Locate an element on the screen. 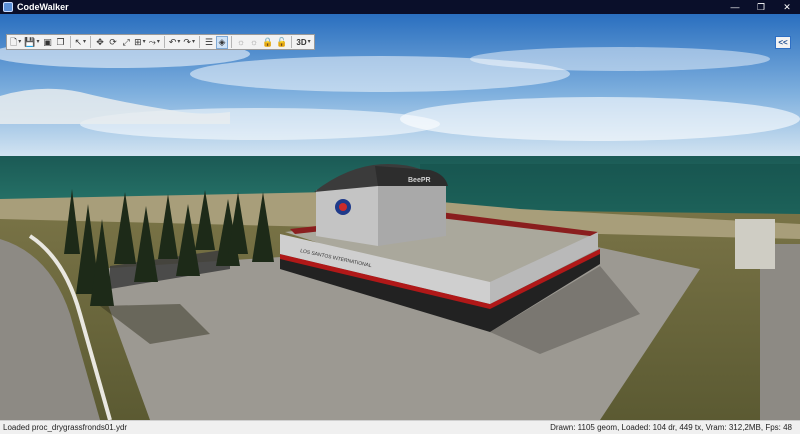 This screenshot has width=800, height=434. pointer-icon: ↖ is located at coordinates (78, 41).